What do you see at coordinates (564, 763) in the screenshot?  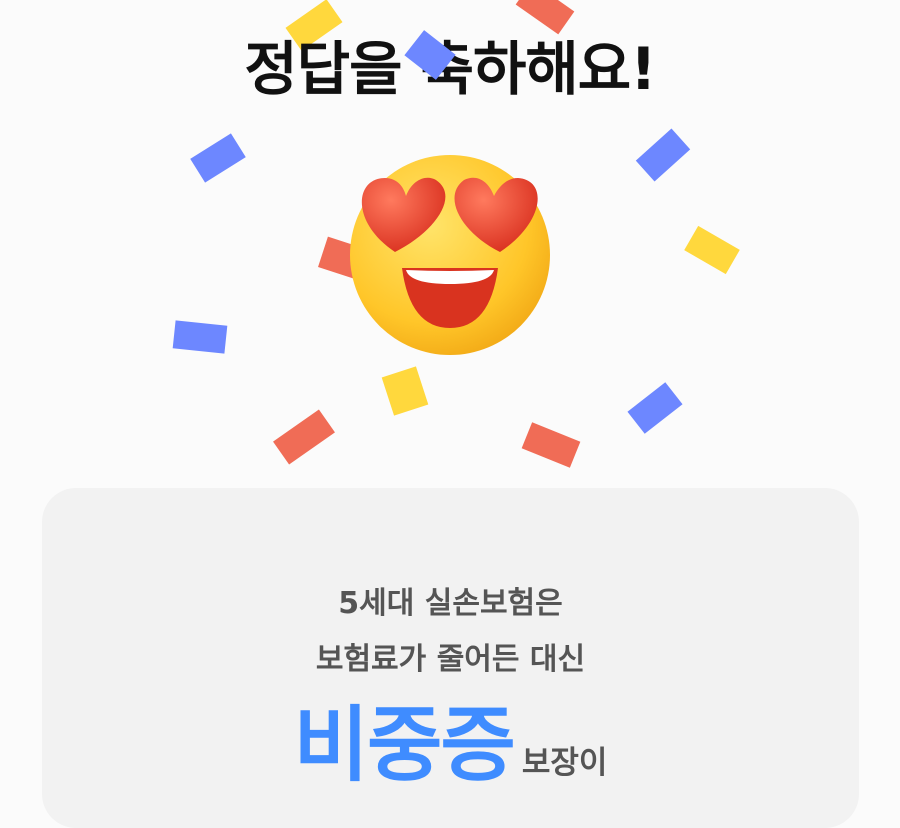 I see `highlight-suffix: 보장이` at bounding box center [564, 763].